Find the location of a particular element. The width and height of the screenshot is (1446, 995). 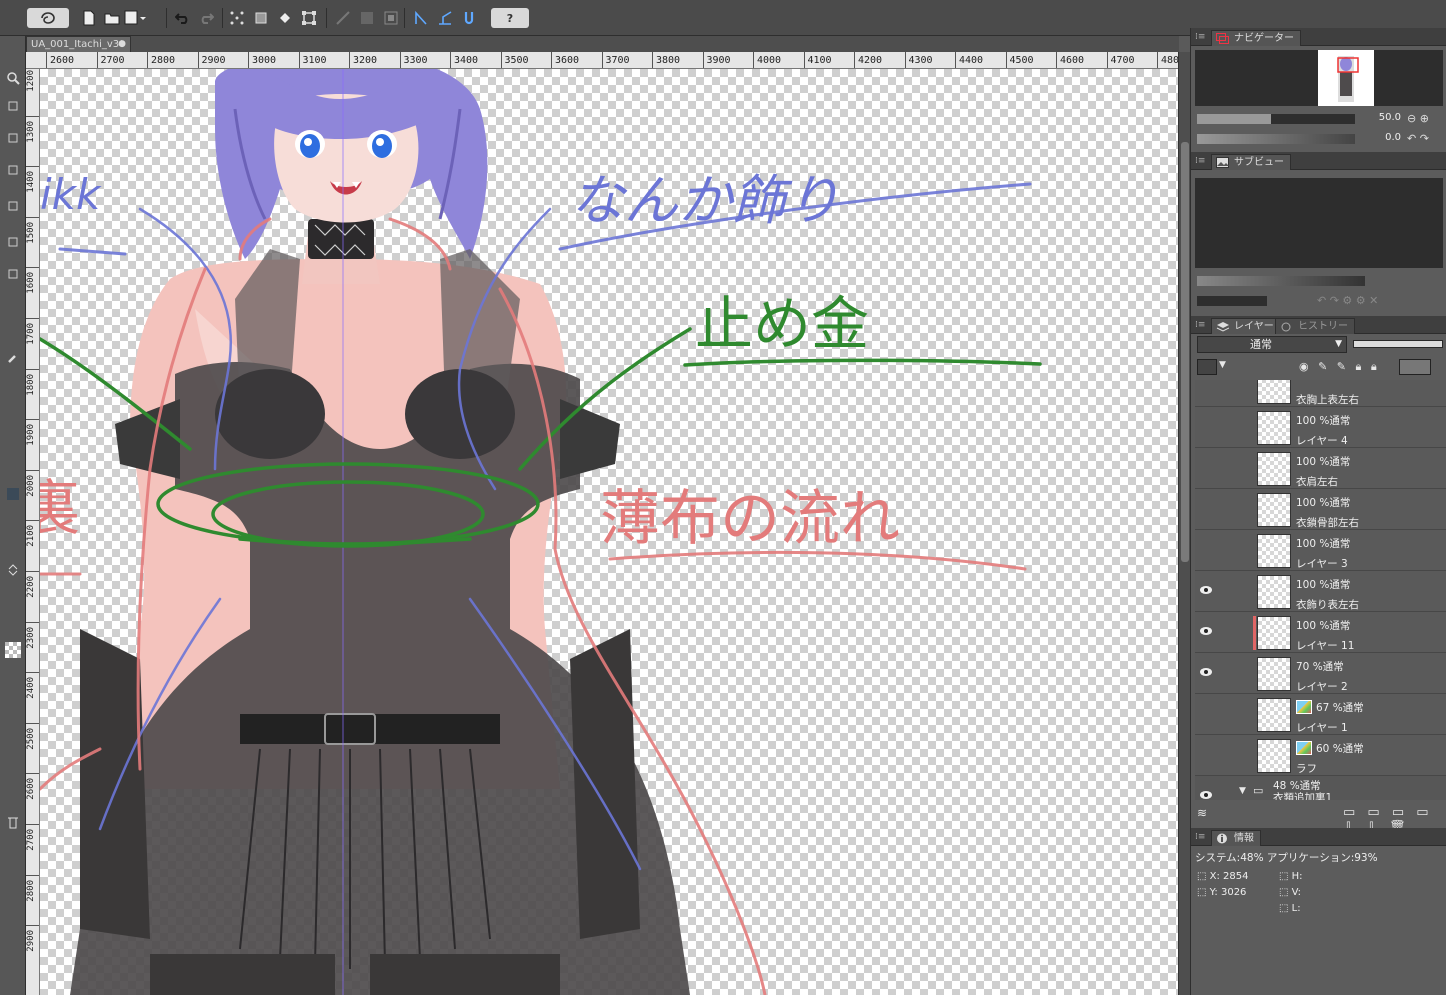

open-file-button is located at coordinates (112, 18).